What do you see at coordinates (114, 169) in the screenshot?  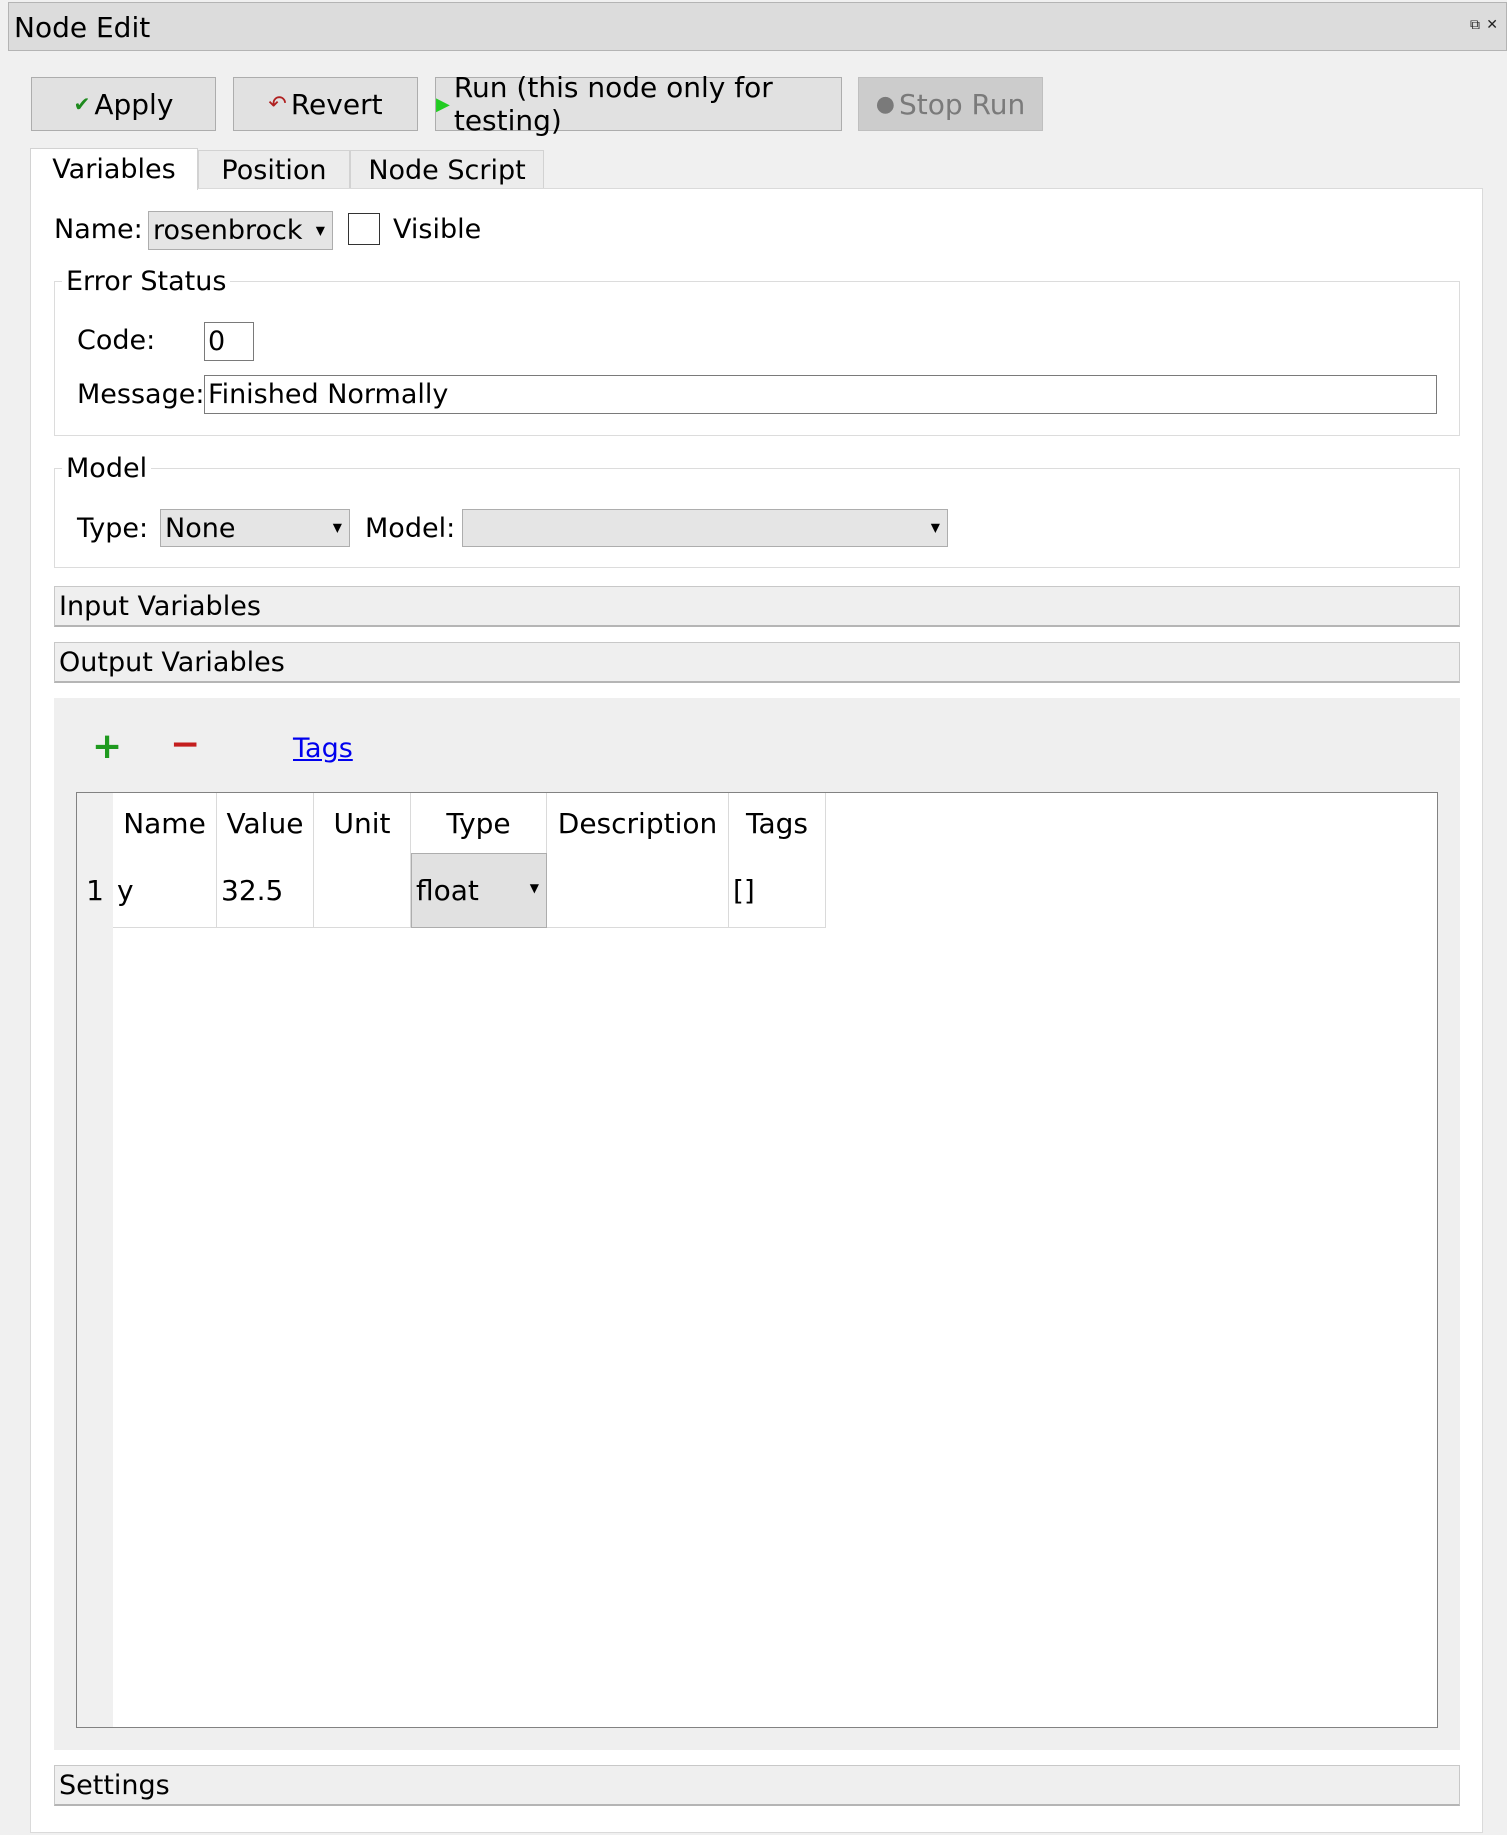 I see `tab-variables: Variables` at bounding box center [114, 169].